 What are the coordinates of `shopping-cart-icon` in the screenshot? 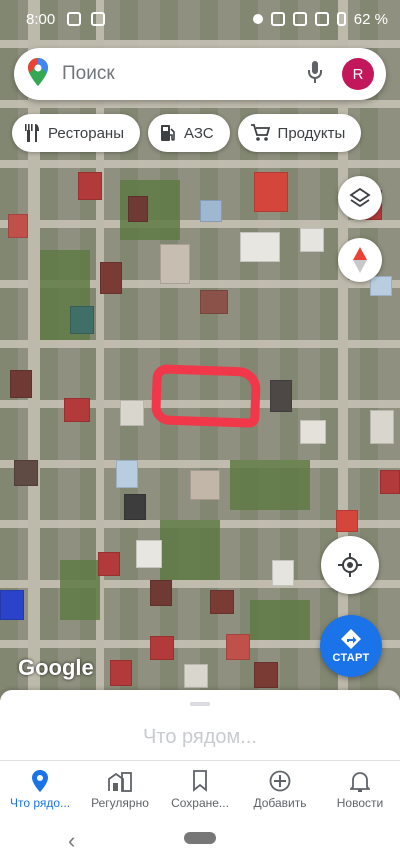 It's located at (260, 132).